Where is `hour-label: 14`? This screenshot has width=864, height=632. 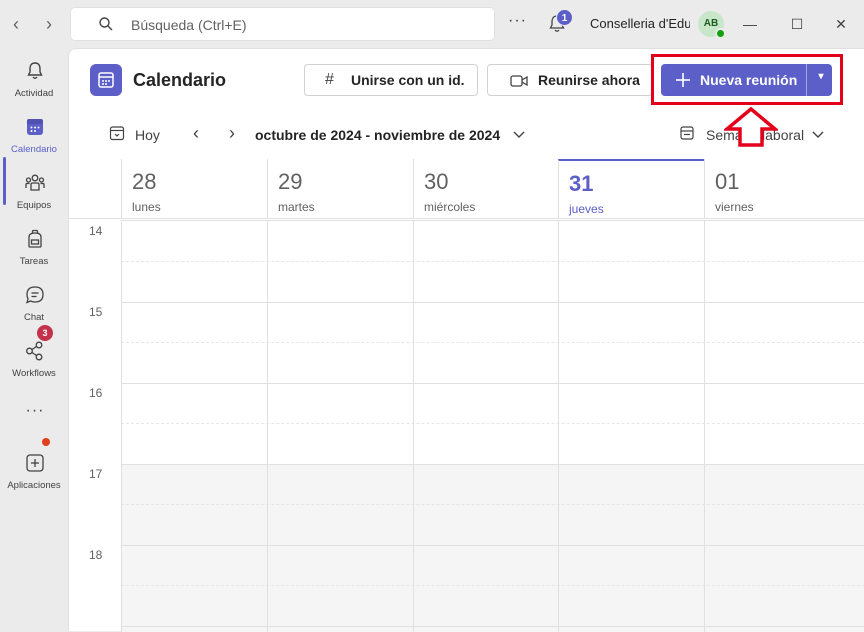
hour-label: 14 is located at coordinates (96, 231).